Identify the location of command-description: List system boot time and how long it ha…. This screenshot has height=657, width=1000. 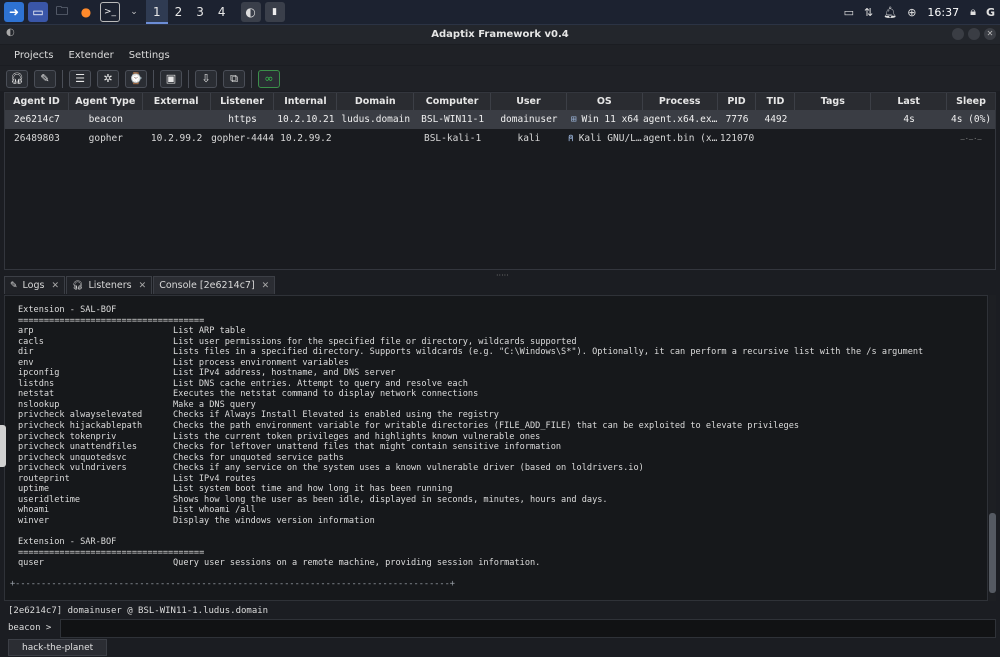
(313, 489).